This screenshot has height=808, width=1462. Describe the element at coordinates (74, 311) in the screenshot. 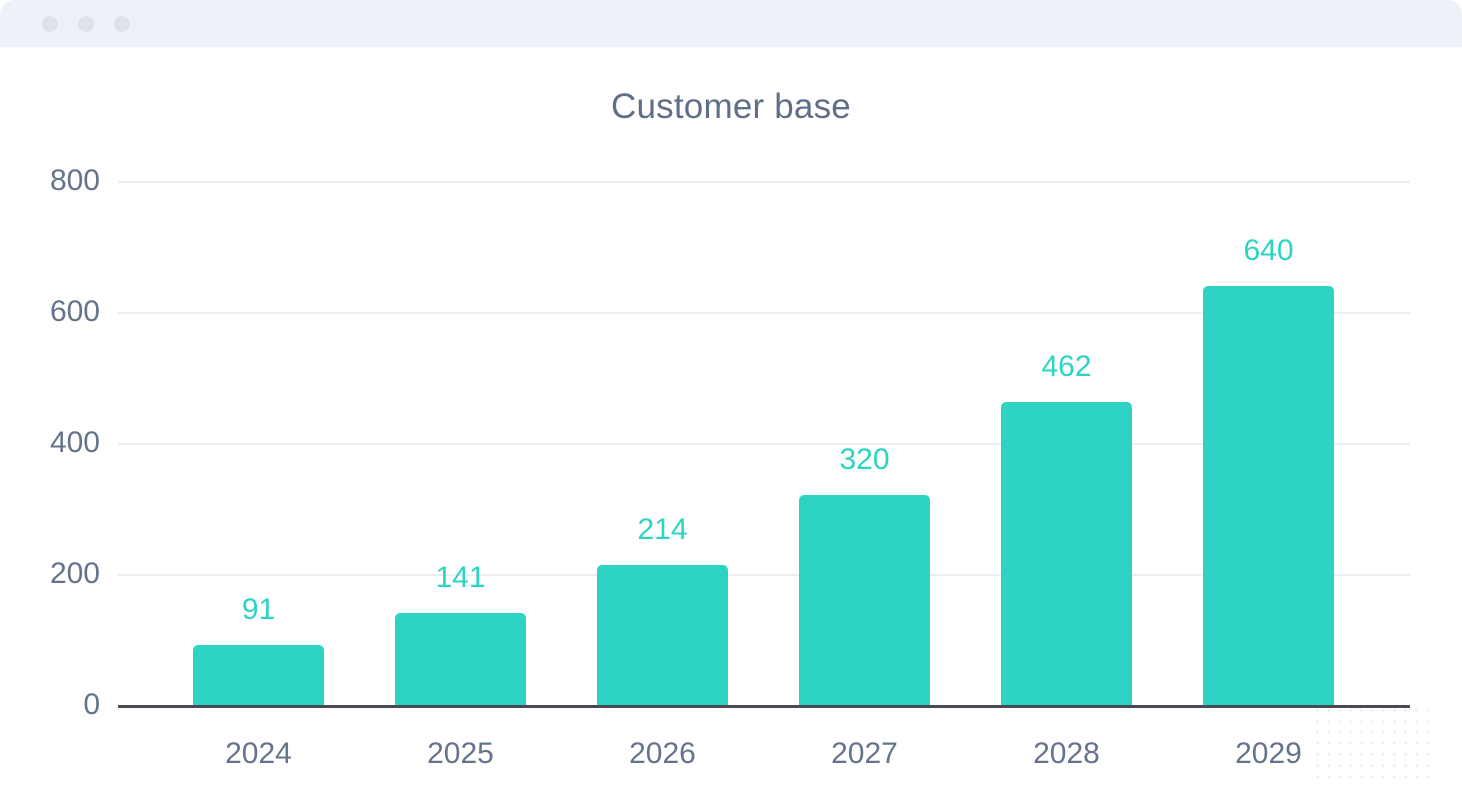

I see `y-axis-tick-label: 600` at that location.